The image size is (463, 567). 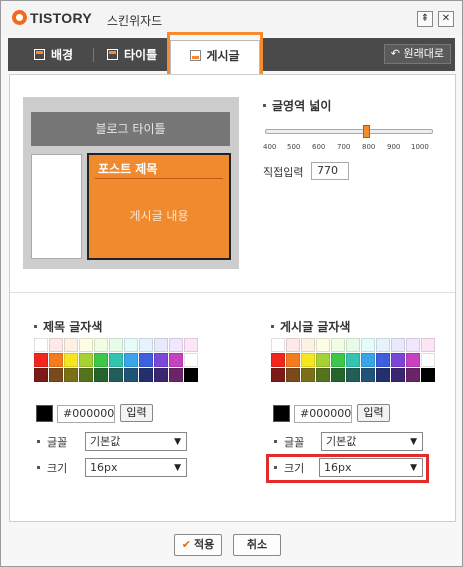 I want to click on width-slider, so click(x=349, y=131).